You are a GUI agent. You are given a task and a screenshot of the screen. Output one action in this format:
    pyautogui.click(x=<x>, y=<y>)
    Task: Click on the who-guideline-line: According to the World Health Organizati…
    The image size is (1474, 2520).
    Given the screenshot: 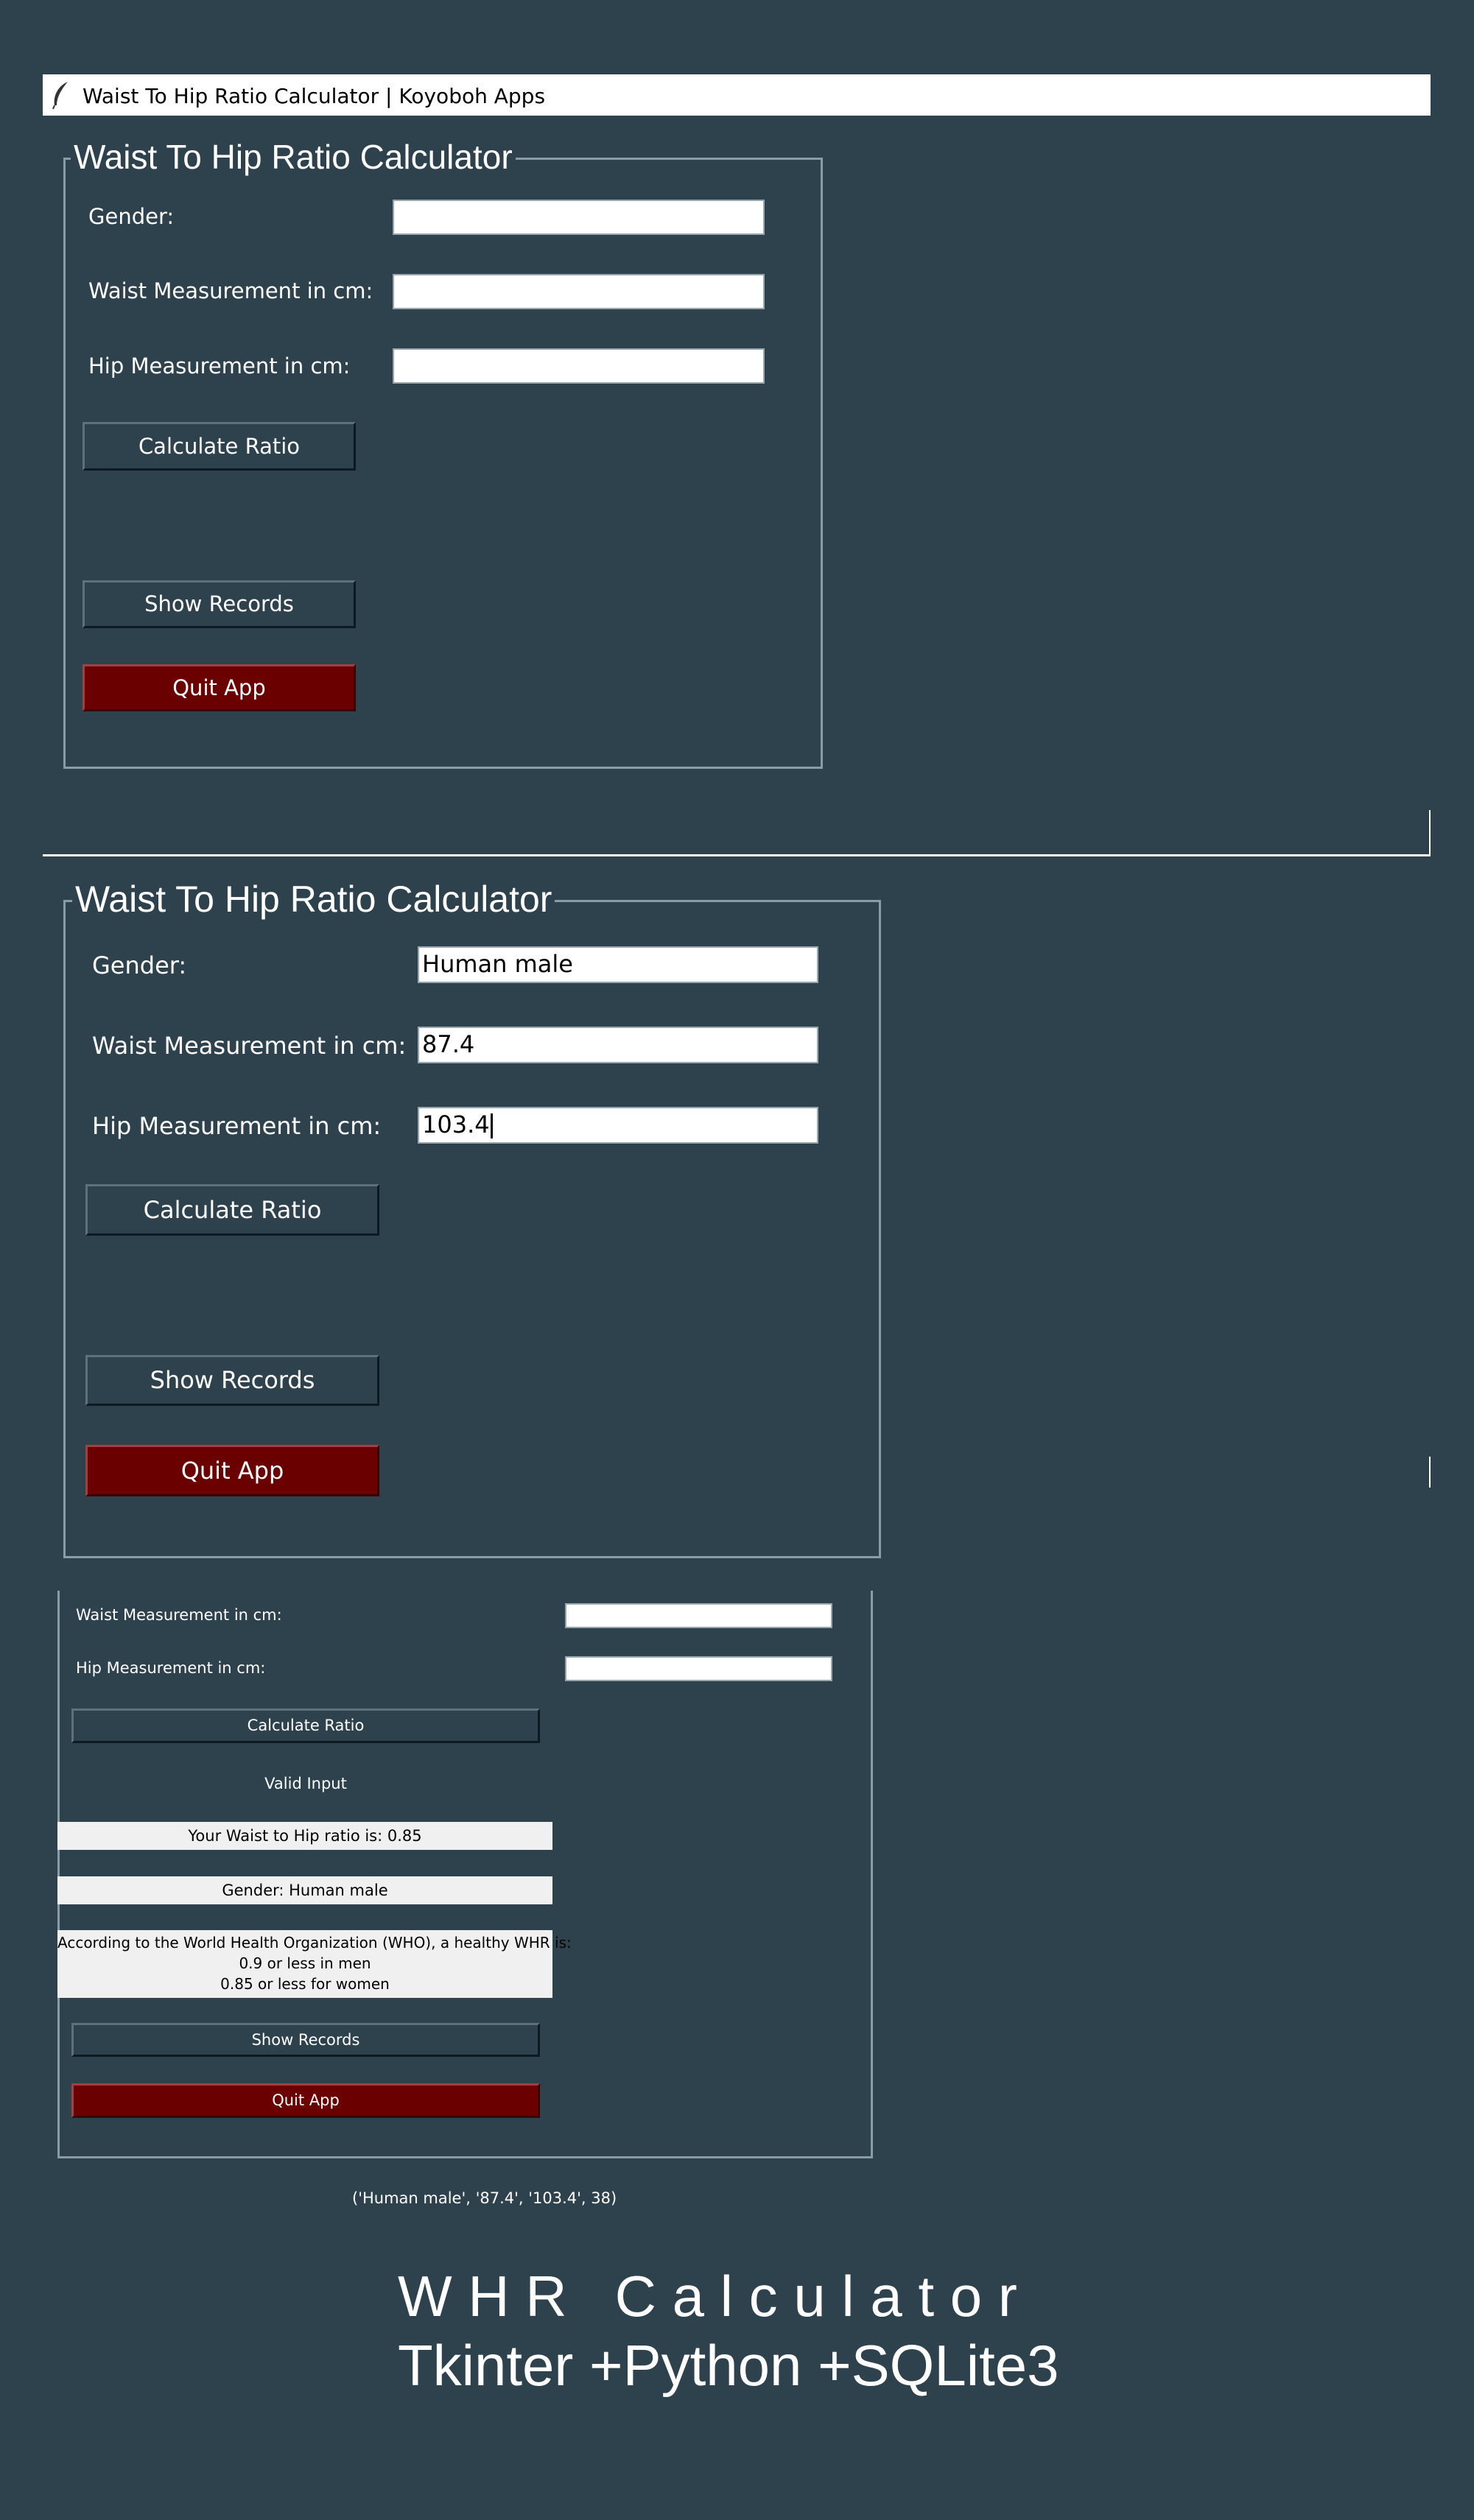 What is the action you would take?
    pyautogui.click(x=314, y=1943)
    